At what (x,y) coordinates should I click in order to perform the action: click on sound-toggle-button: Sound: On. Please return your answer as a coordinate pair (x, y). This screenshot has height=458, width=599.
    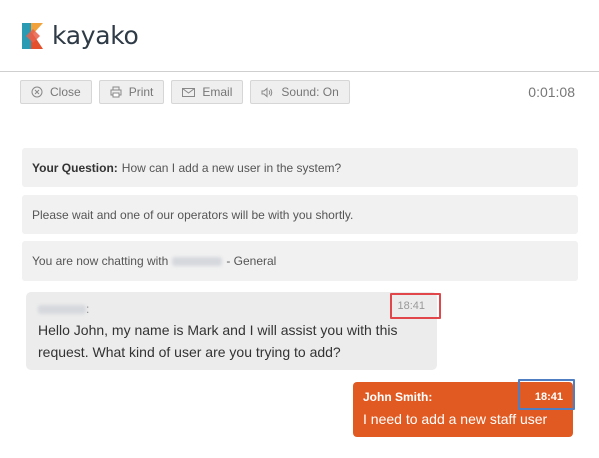
    Looking at the image, I should click on (300, 92).